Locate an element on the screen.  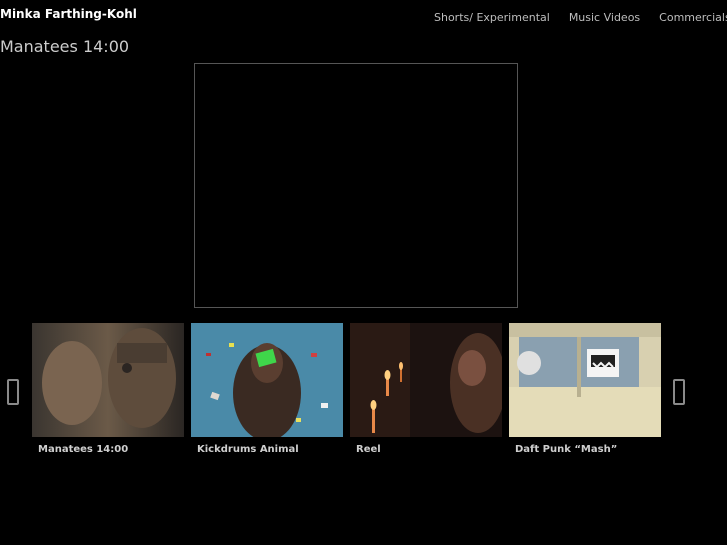
reel-thumbnail-art is located at coordinates (426, 380).